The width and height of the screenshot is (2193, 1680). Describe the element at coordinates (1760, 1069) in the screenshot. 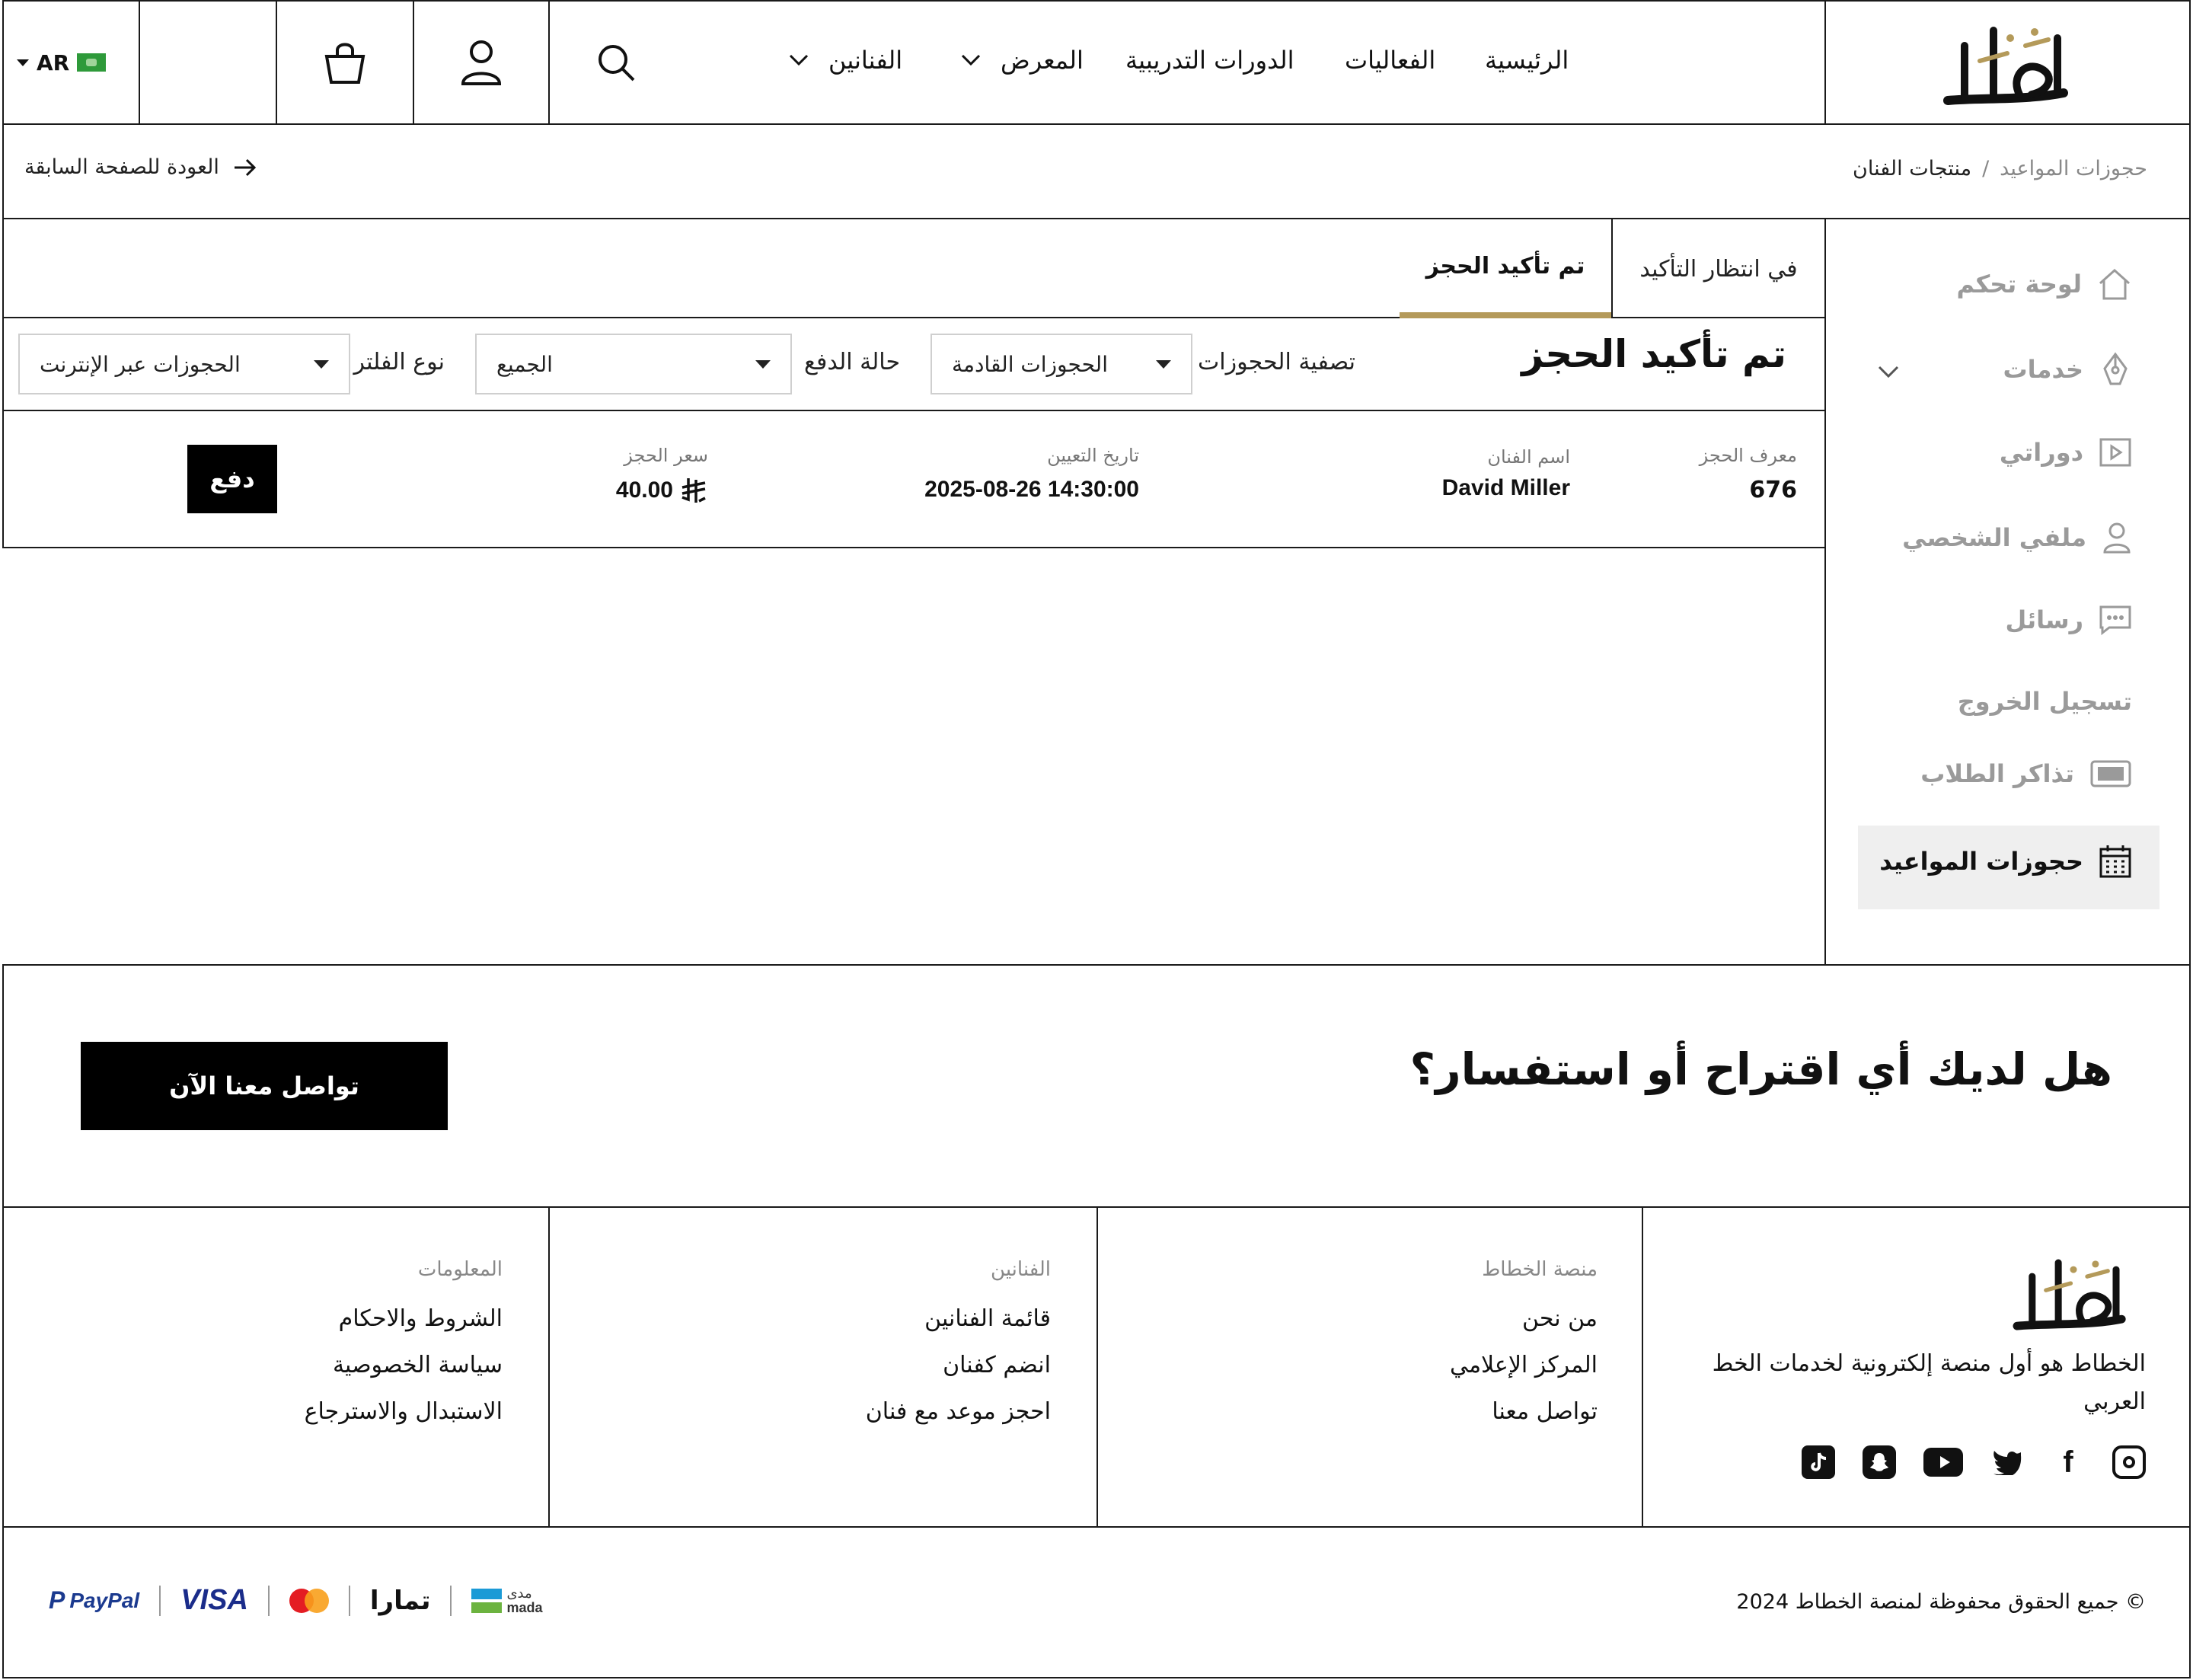

I see `cta-question: هل لديك أي اقتراح أو استفسار؟` at that location.